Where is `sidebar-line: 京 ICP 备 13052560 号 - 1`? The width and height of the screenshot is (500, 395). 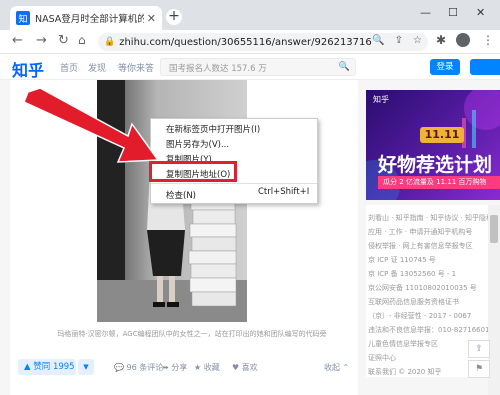
sidebar-line: 京 ICP 备 13052560 号 - 1 is located at coordinates (412, 274).